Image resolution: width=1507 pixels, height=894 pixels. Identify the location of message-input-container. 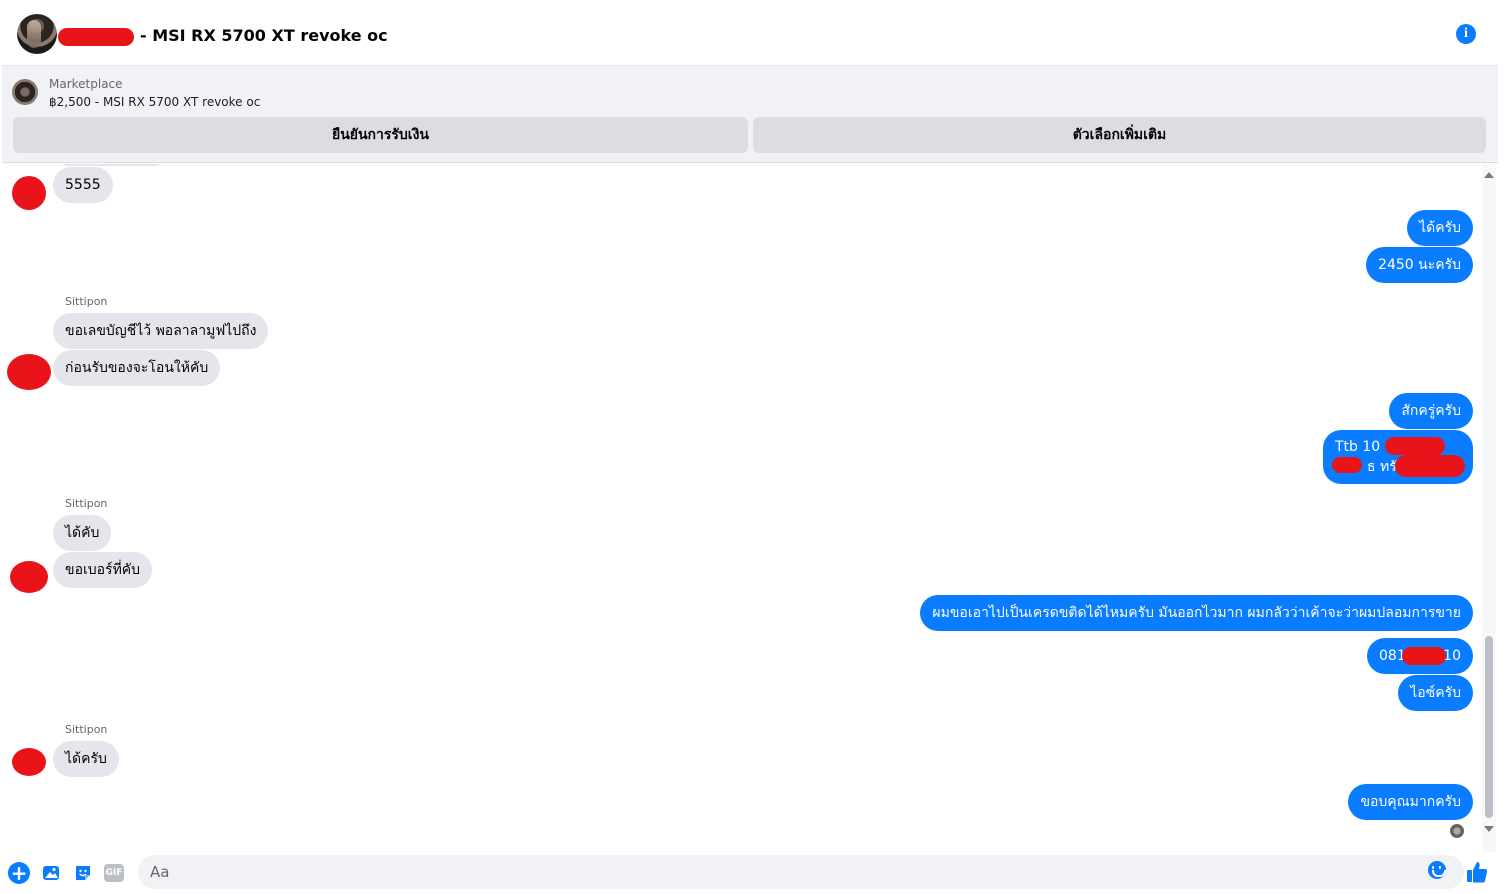
(801, 872).